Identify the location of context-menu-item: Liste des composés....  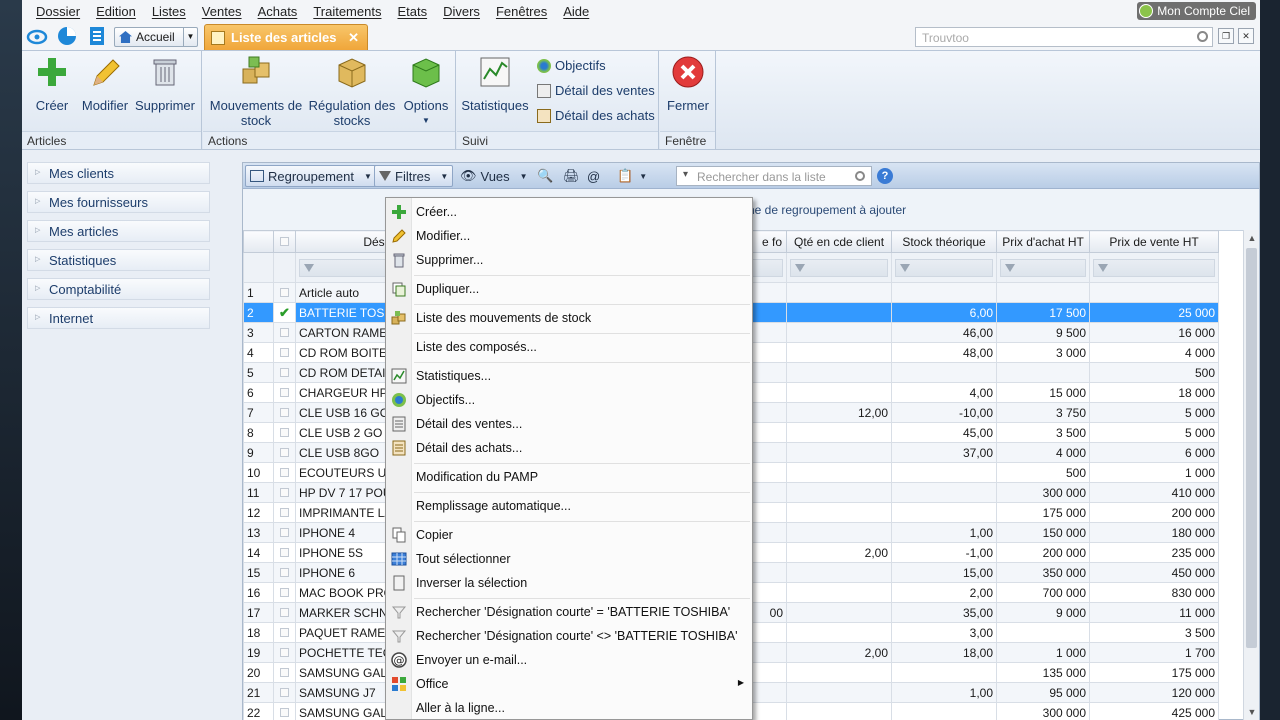
(569, 347).